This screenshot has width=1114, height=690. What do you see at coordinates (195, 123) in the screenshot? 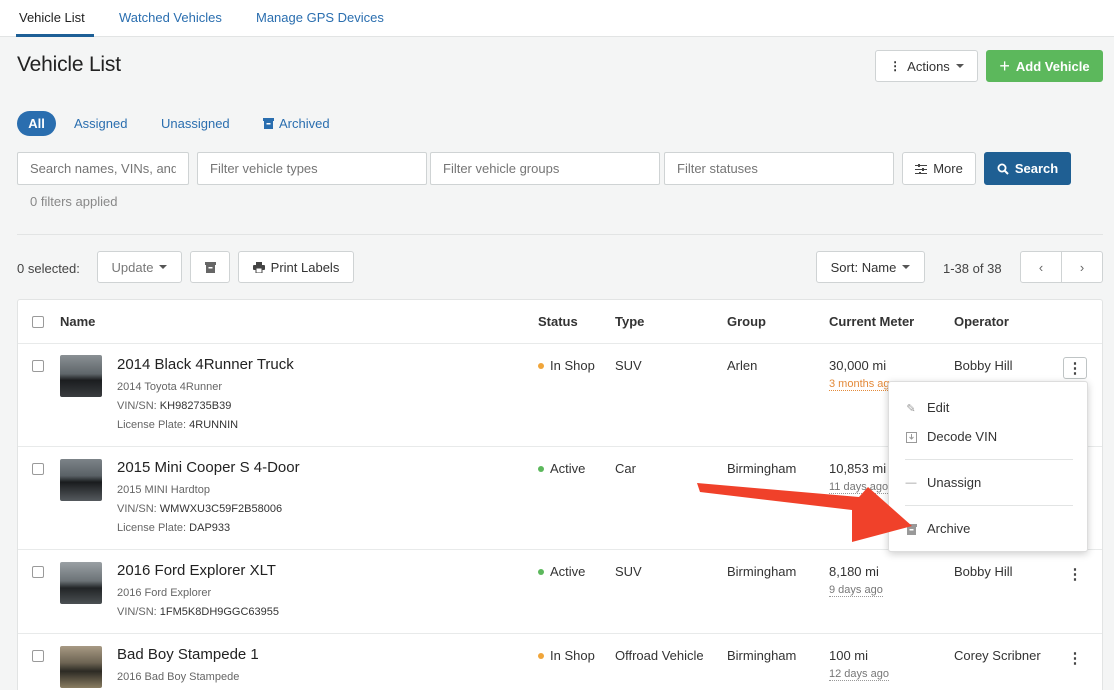
I see `segment-unassigned: Unassigned` at bounding box center [195, 123].